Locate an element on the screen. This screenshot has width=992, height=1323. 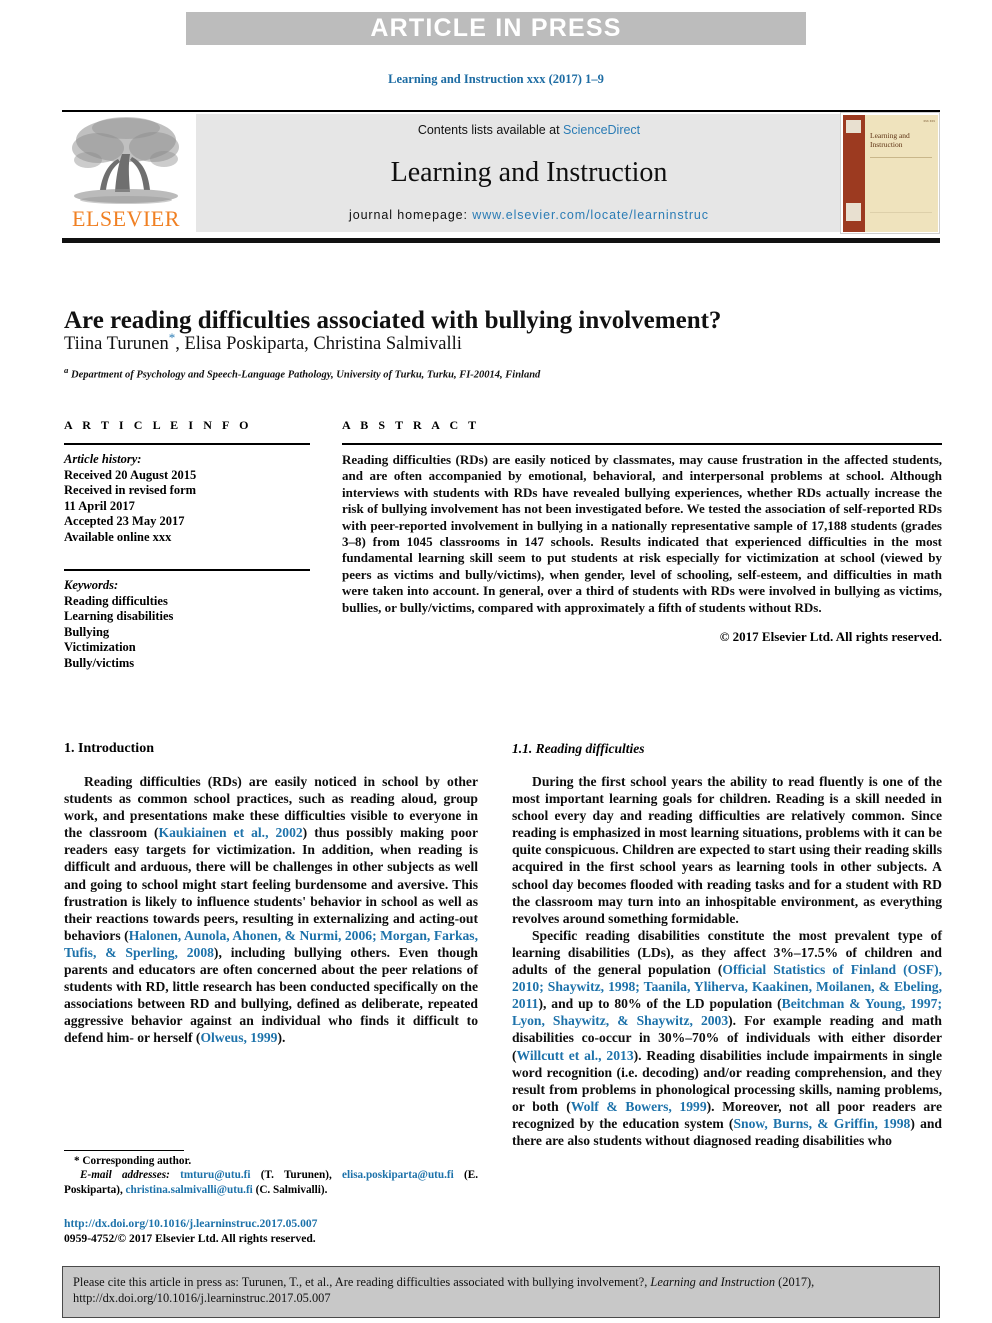
corresponding-author-note: * Corresponding author. is located at coordinates (133, 1161).